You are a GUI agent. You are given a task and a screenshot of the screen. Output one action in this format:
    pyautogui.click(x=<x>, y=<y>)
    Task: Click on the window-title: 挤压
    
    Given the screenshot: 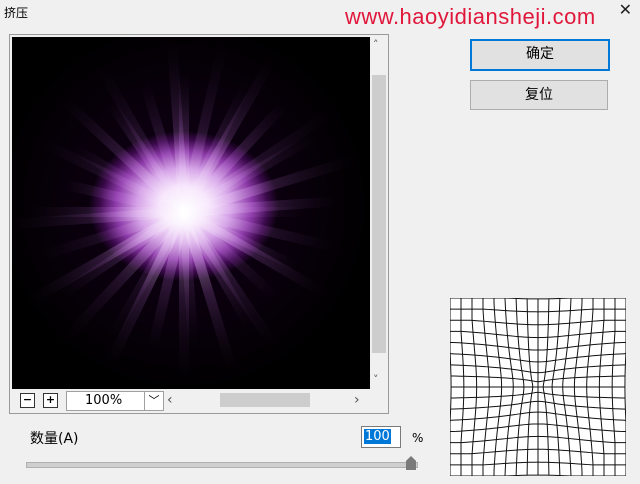 What is the action you would take?
    pyautogui.click(x=16, y=13)
    